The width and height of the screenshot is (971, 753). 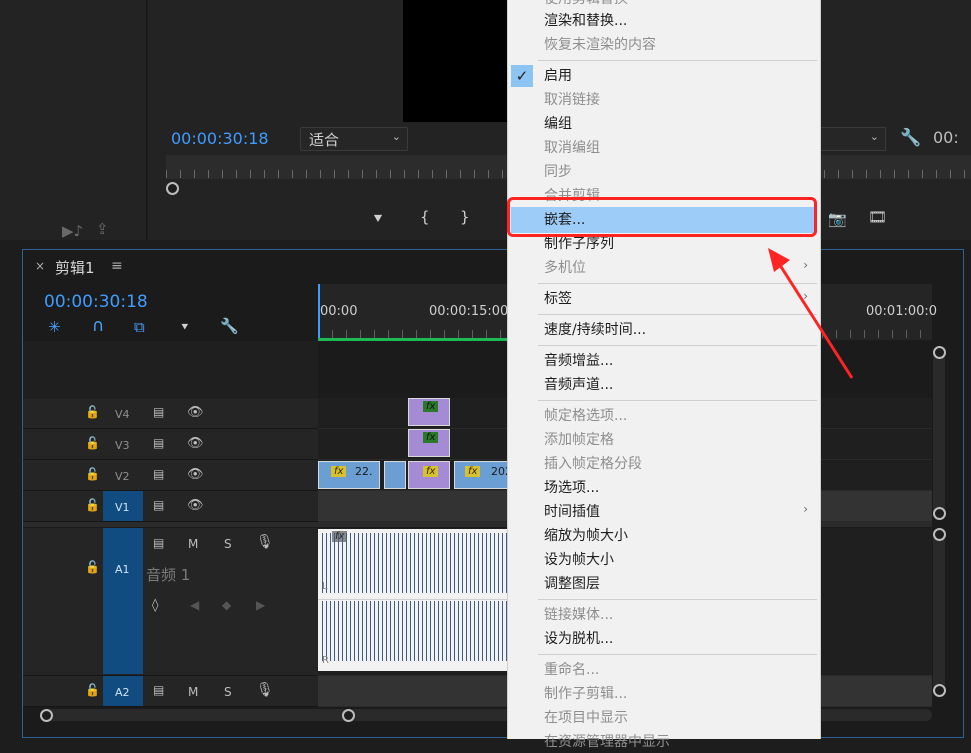 What do you see at coordinates (558, 76) in the screenshot?
I see `menu-item-enable: 启用` at bounding box center [558, 76].